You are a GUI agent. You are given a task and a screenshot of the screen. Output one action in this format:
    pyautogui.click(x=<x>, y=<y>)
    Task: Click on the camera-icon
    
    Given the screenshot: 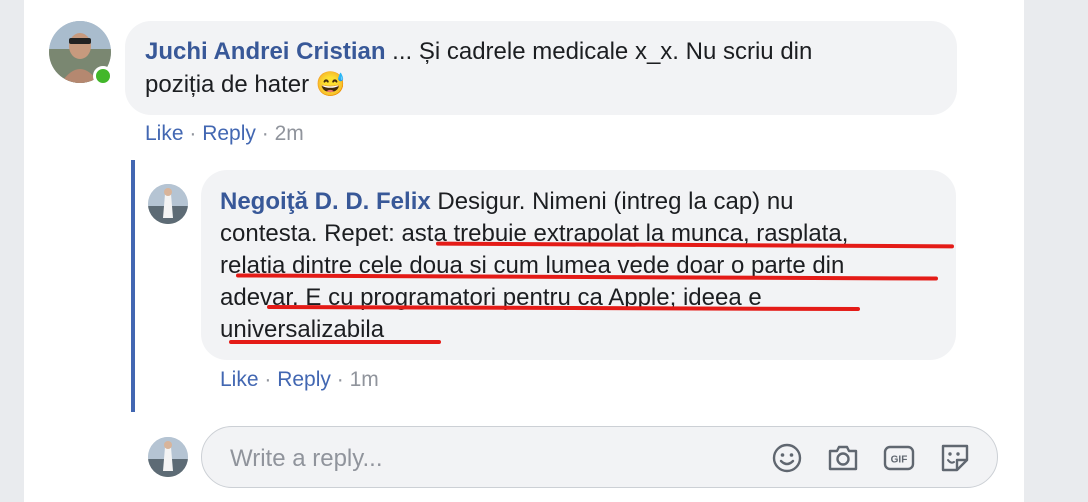 What is the action you would take?
    pyautogui.click(x=843, y=458)
    